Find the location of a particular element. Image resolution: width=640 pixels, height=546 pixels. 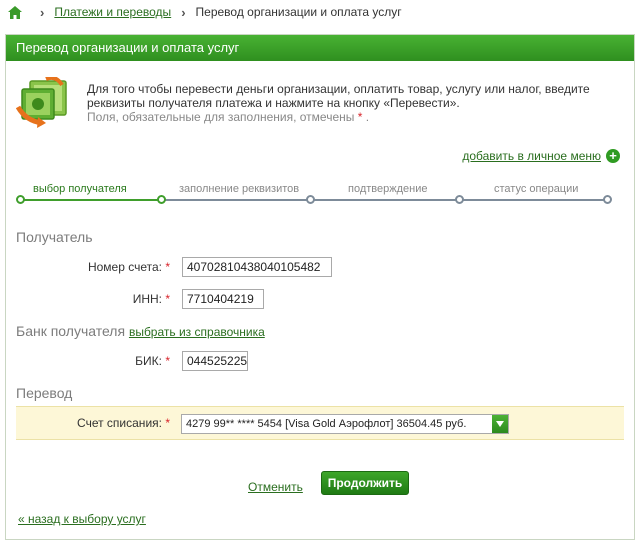

step-fill-details: заполнение реквизитов is located at coordinates (239, 189).